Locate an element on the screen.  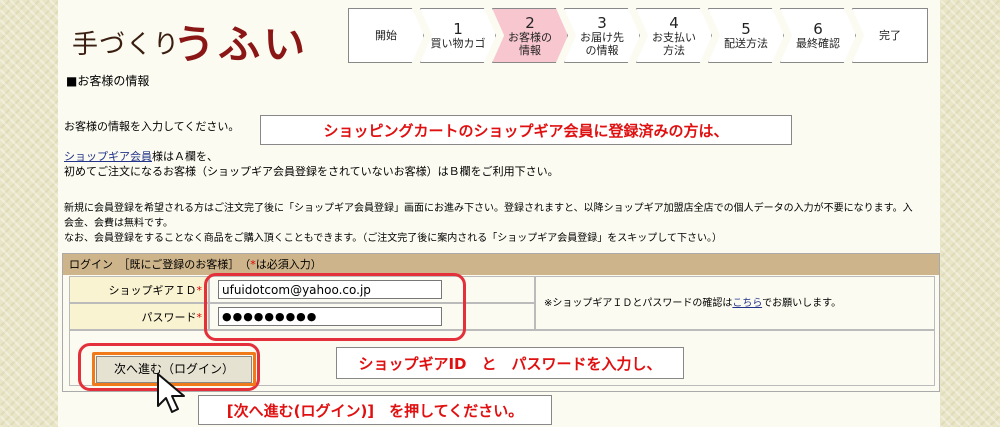
note-link: こちら is located at coordinates (747, 303).